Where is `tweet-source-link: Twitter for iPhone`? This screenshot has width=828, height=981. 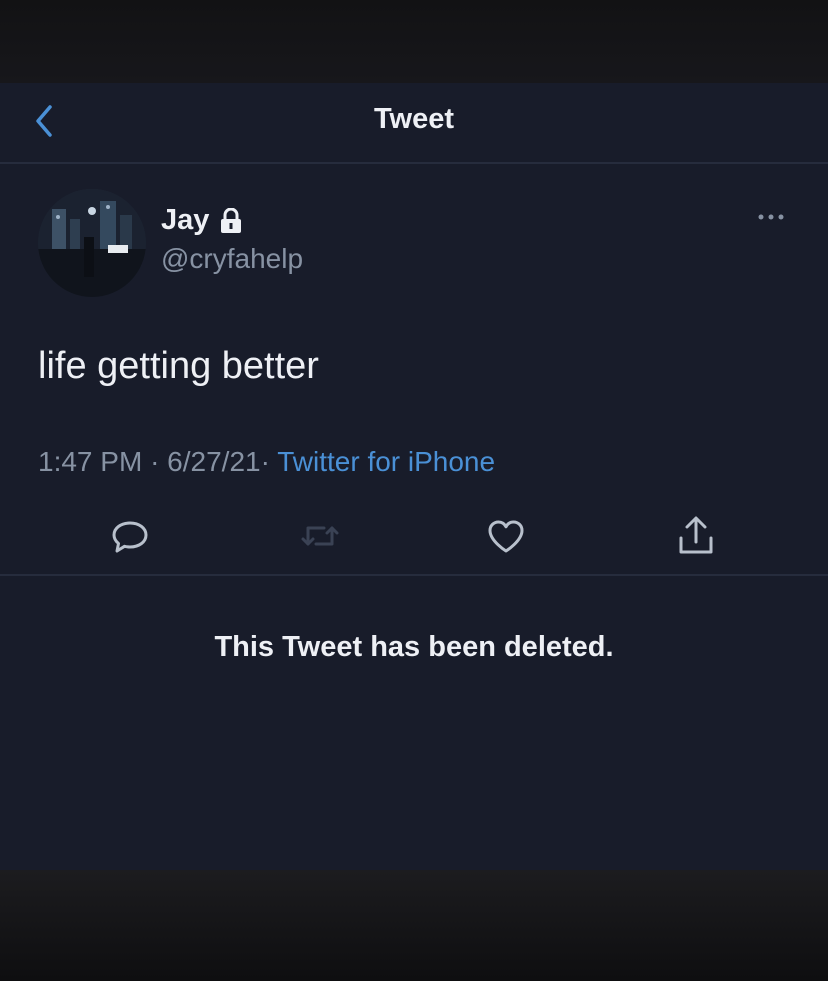 tweet-source-link: Twitter for iPhone is located at coordinates (386, 461).